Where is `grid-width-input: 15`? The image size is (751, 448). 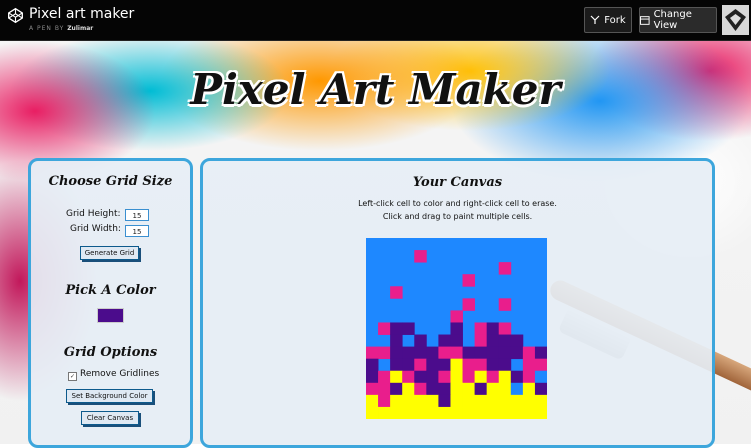 grid-width-input: 15 is located at coordinates (137, 231).